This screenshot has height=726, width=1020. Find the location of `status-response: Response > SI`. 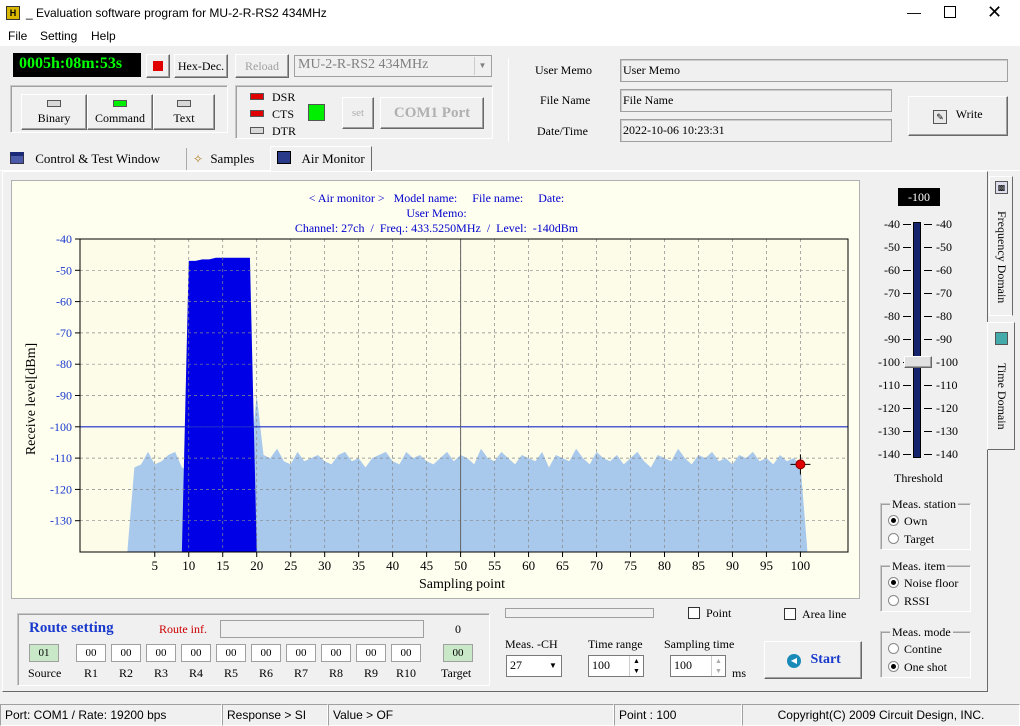

status-response: Response > SI is located at coordinates (275, 715).